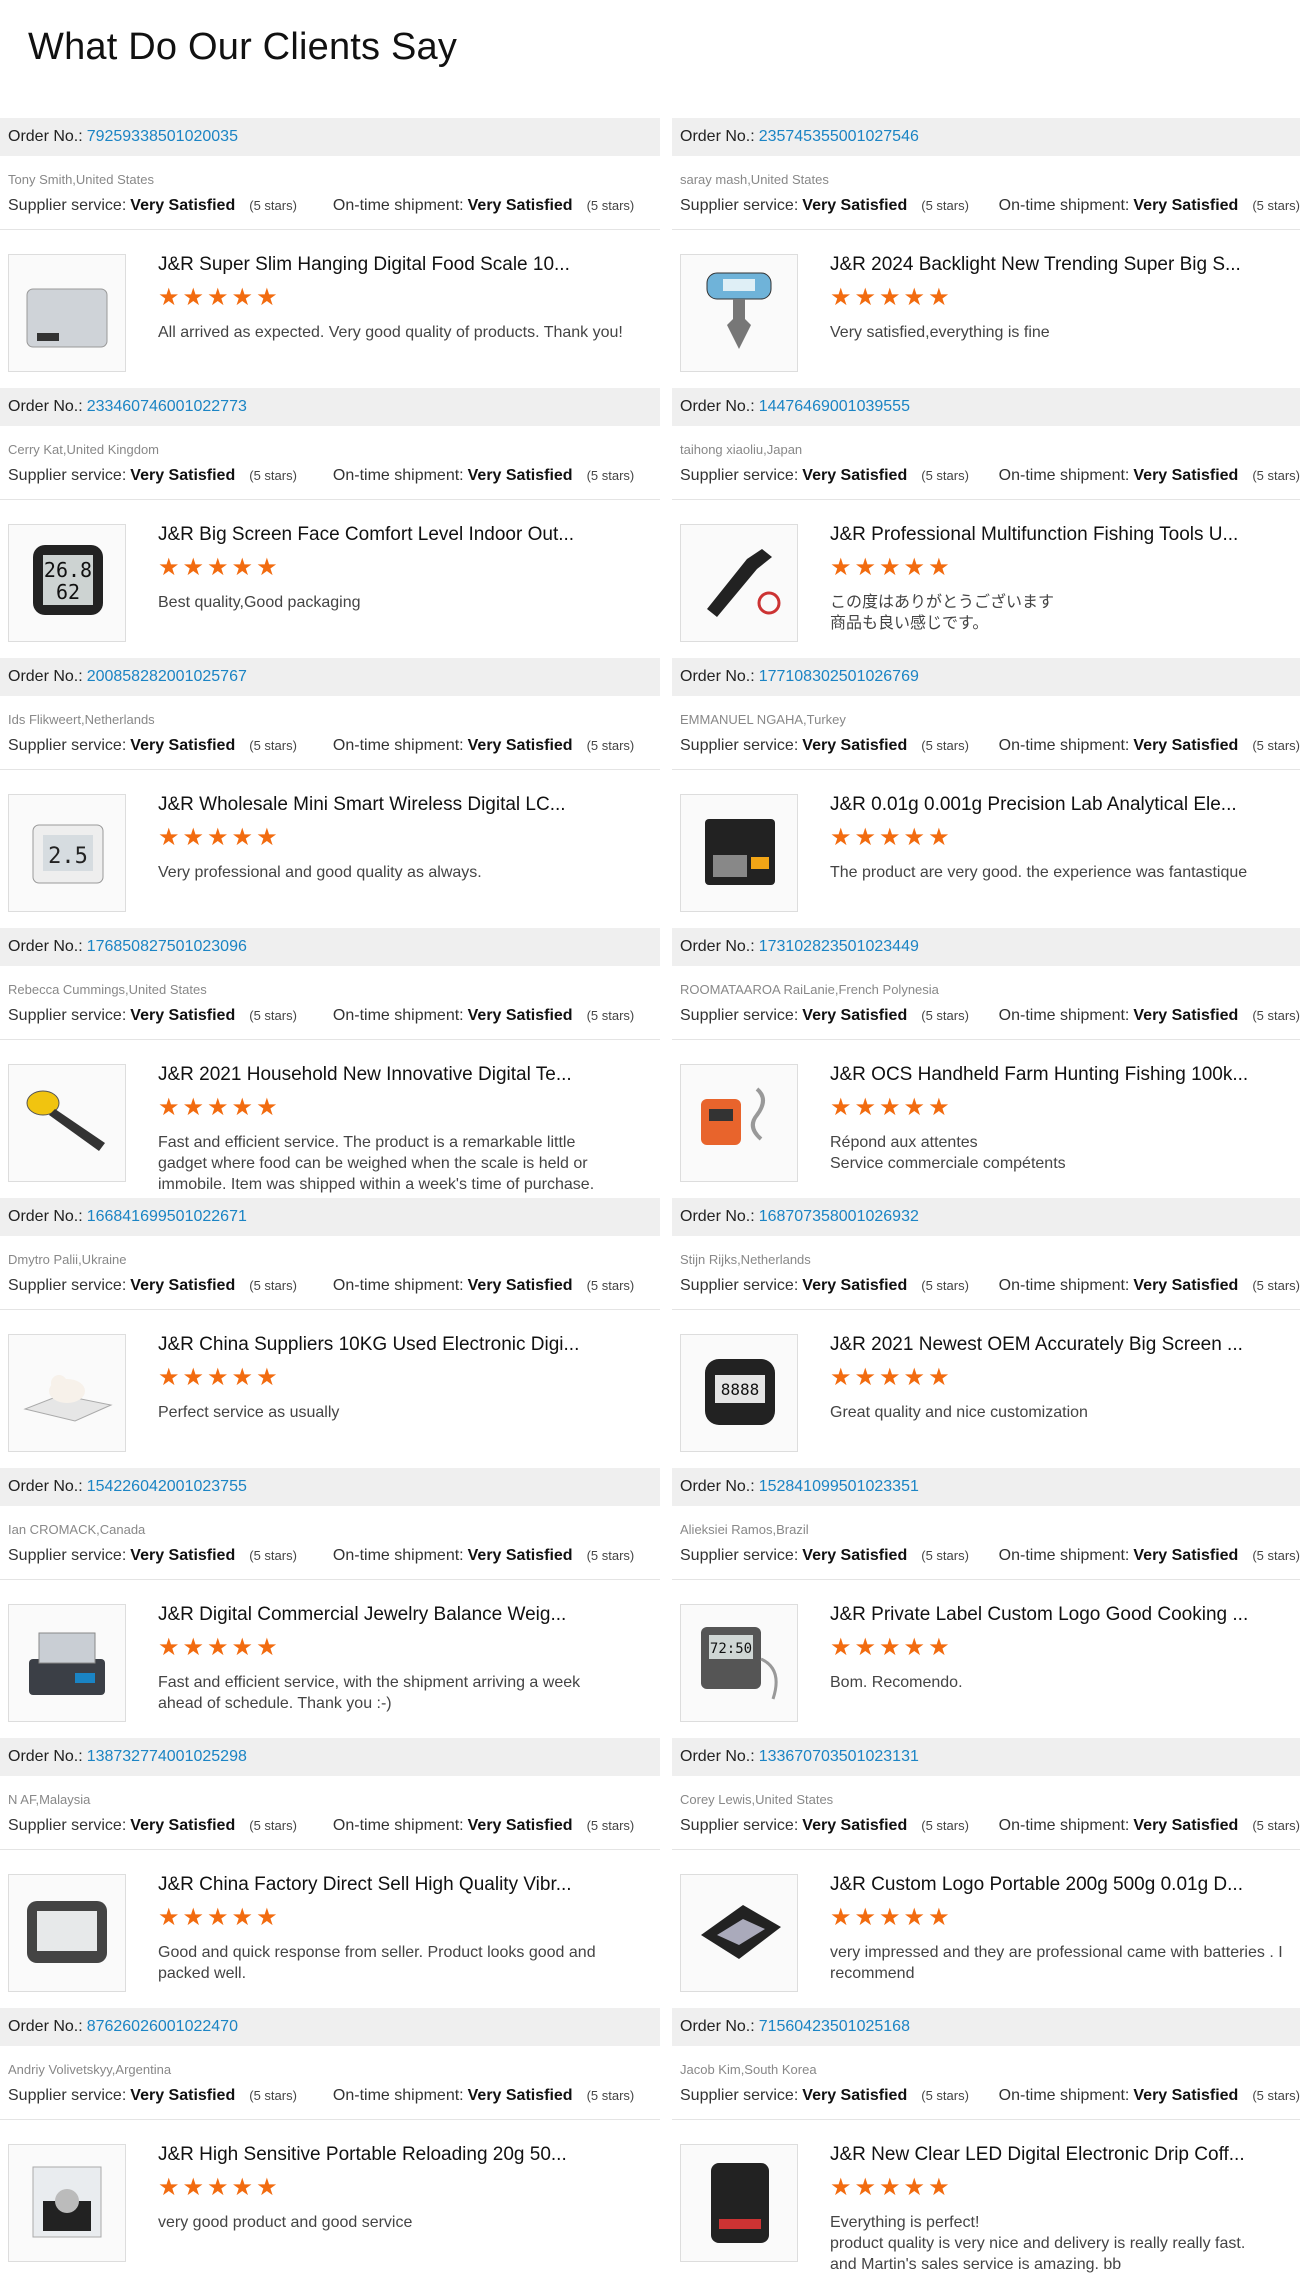 Image resolution: width=1300 pixels, height=2291 pixels. What do you see at coordinates (739, 1663) in the screenshot?
I see `product-thumbnail: 72:50` at bounding box center [739, 1663].